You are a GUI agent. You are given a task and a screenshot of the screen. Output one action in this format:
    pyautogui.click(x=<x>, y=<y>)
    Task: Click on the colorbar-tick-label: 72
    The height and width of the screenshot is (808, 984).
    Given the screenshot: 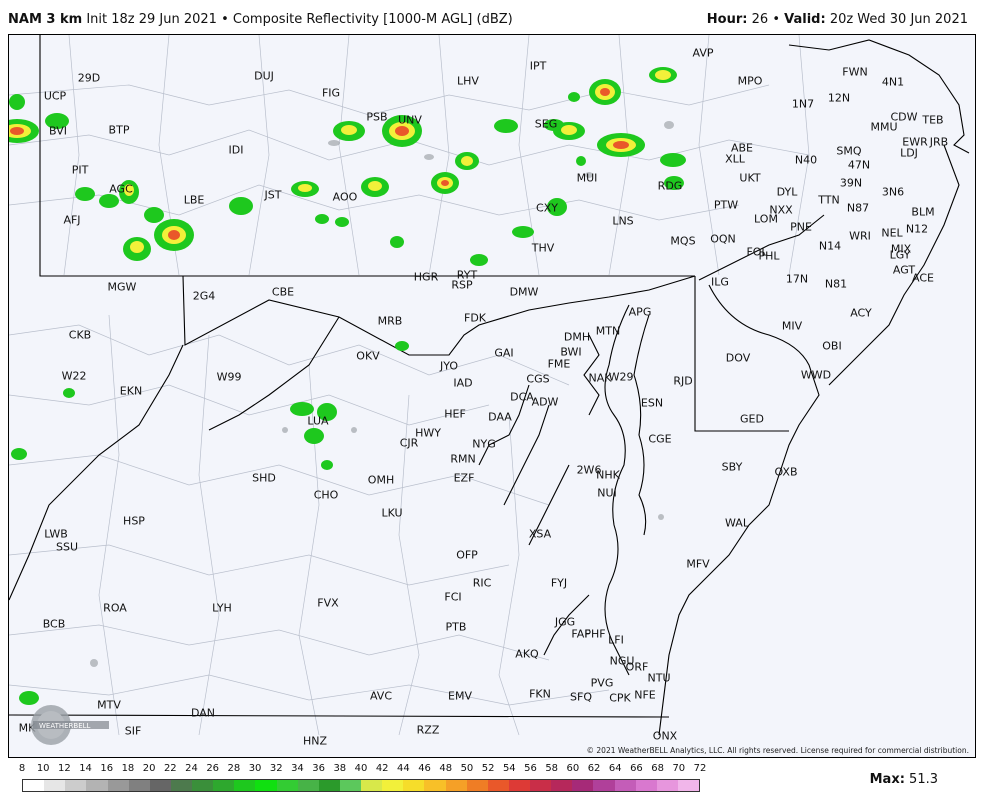 What is the action you would take?
    pyautogui.click(x=700, y=768)
    